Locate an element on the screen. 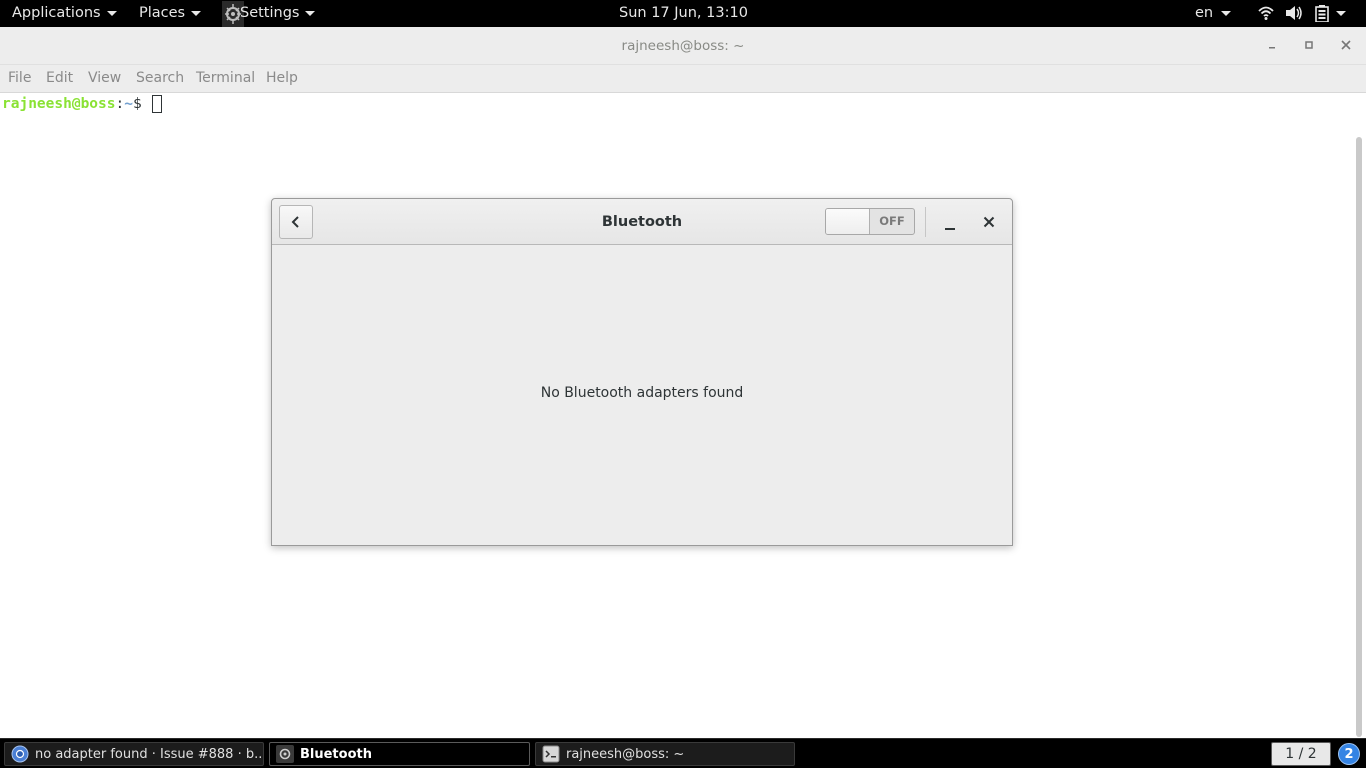  terminal-menubar: File Edit View Search Terminal Help is located at coordinates (683, 79).